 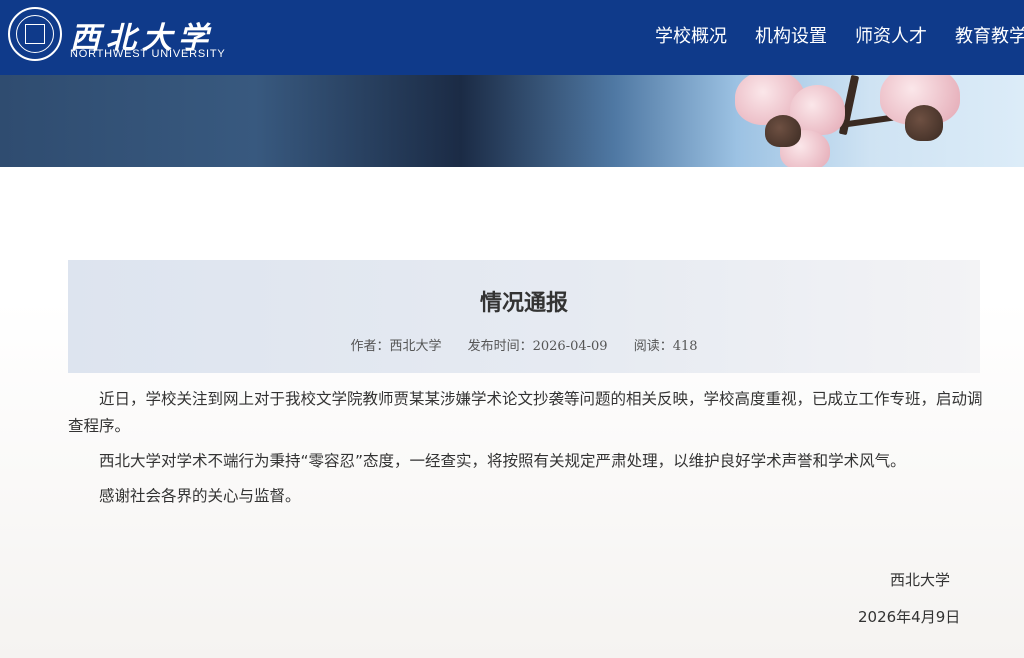 I want to click on nav-item-education: 教育教学, so click(x=989, y=35).